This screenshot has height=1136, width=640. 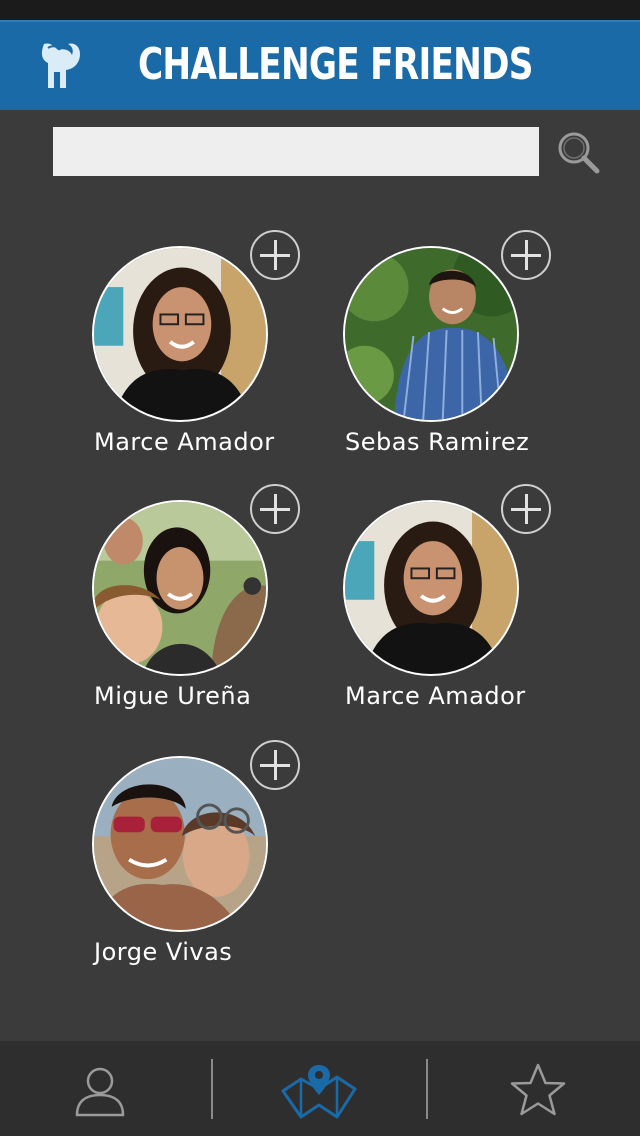 I want to click on friend-name: Sebas Ramirez, so click(x=437, y=442).